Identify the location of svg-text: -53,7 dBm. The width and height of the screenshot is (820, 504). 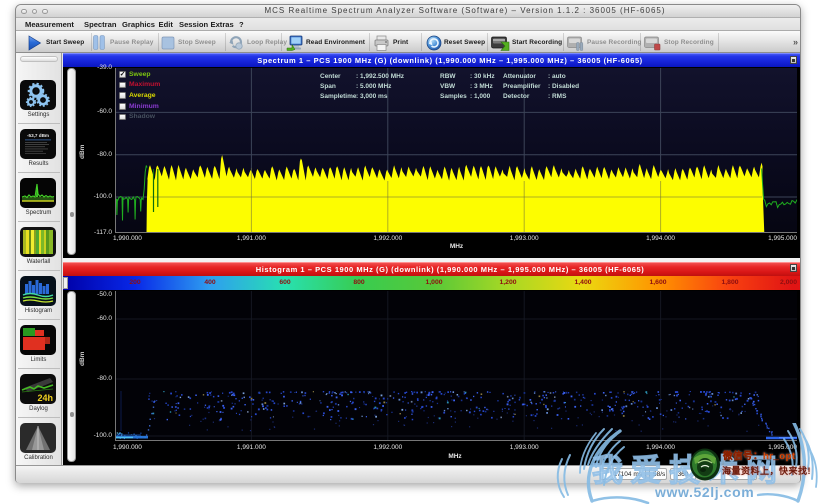
(38, 135).